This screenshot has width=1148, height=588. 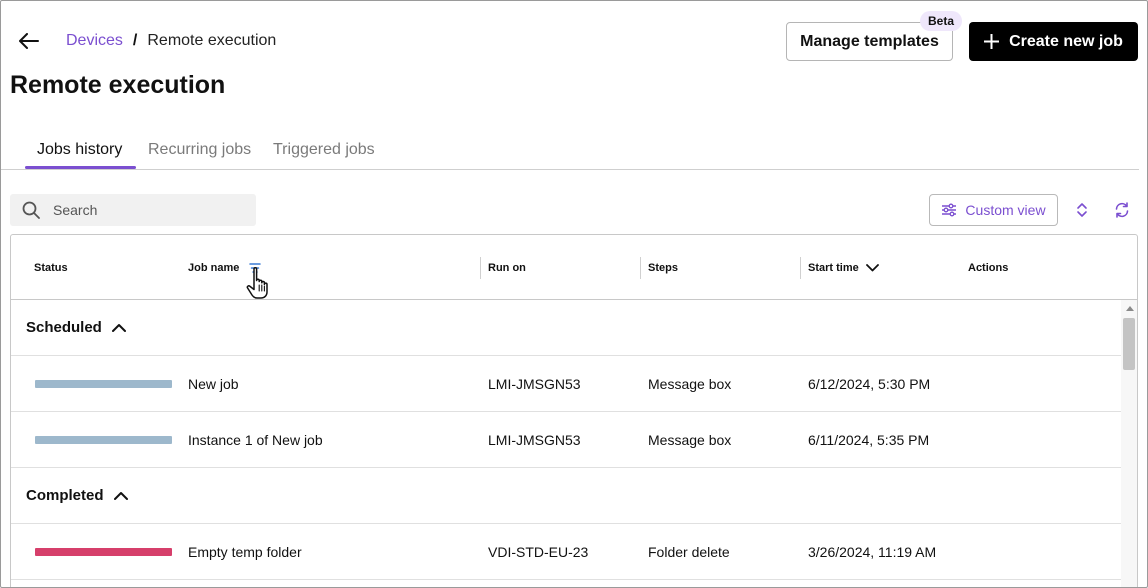 I want to click on column-header-steps: Steps, so click(x=663, y=268).